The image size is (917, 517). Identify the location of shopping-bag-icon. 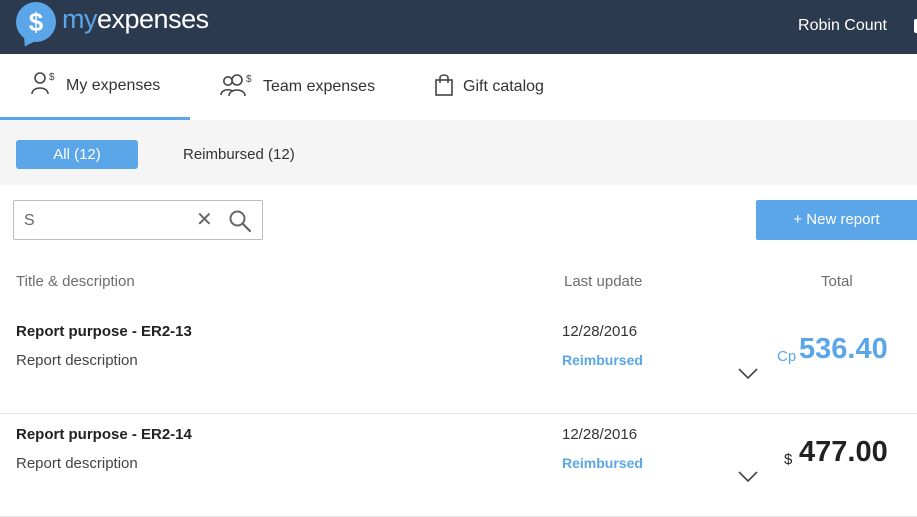
(444, 87).